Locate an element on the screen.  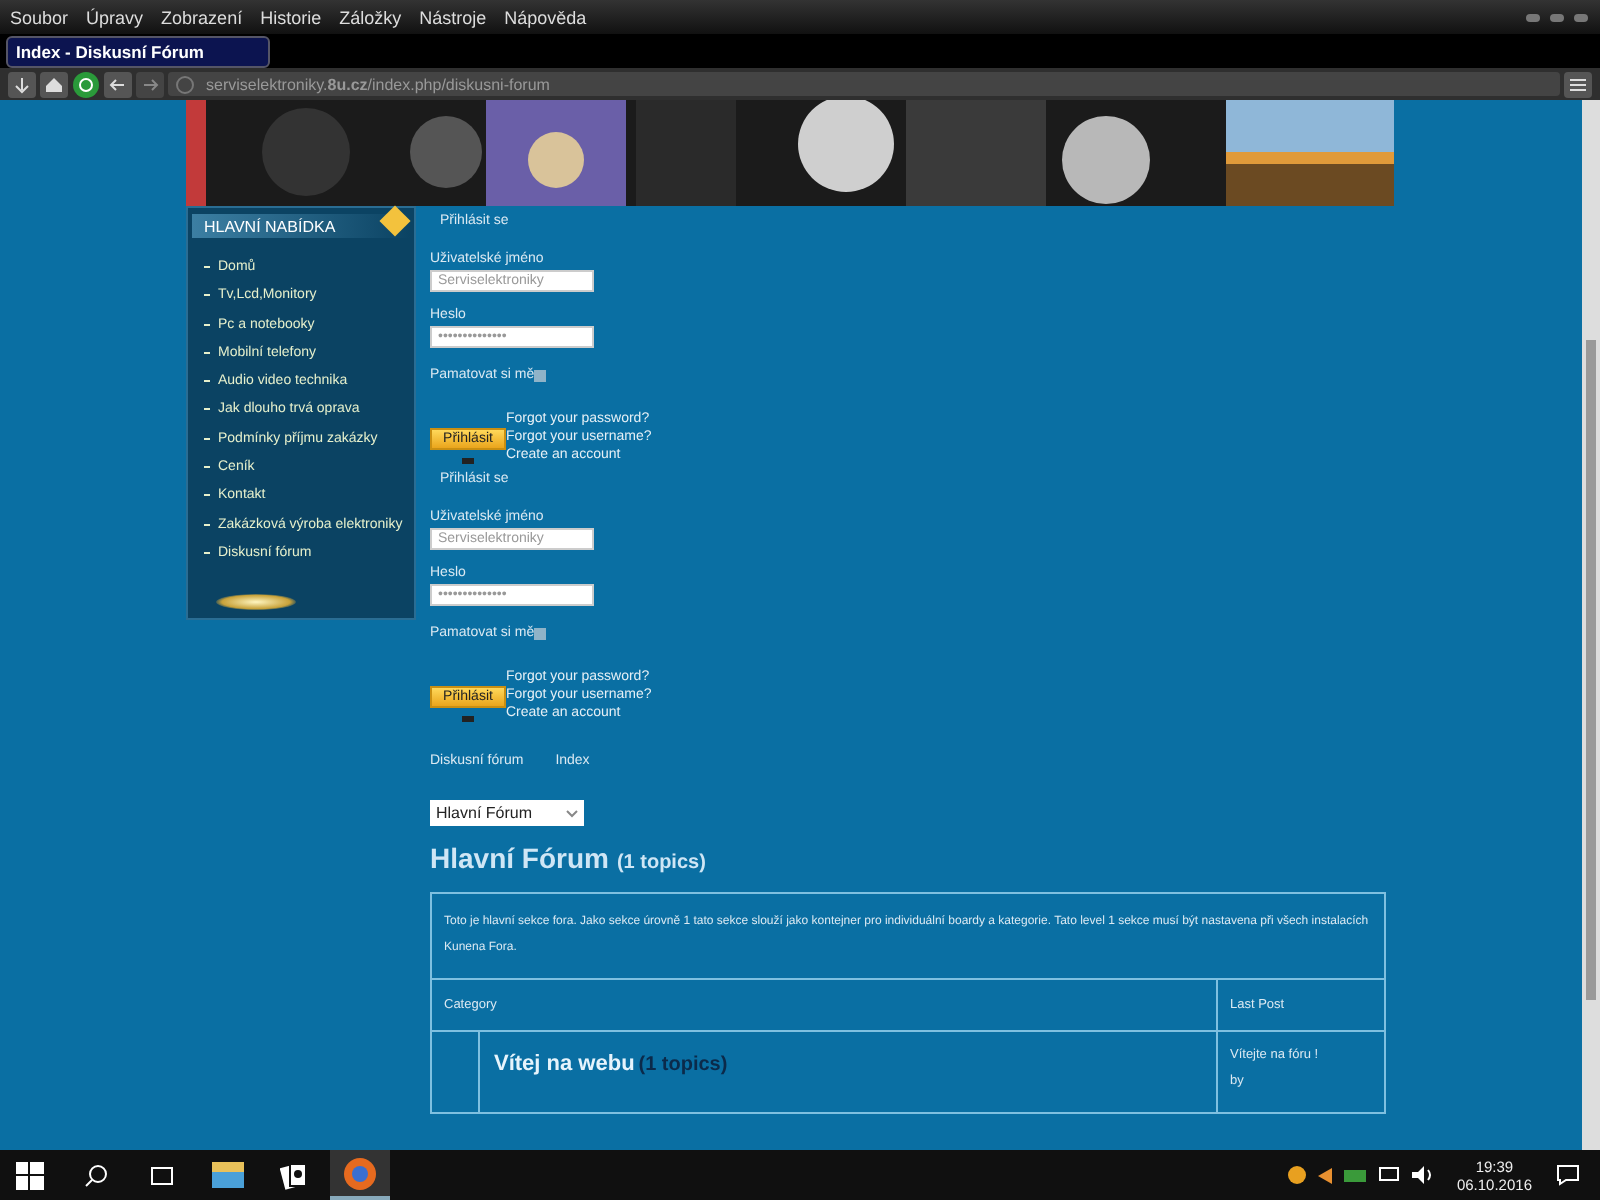
tray-icon is located at coordinates (1297, 1175).